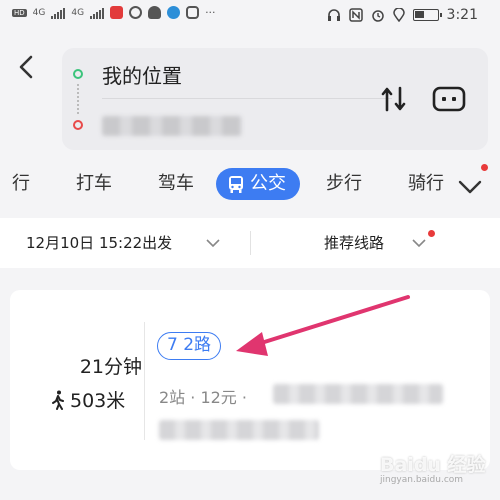 This screenshot has width=500, height=500. What do you see at coordinates (176, 184) in the screenshot?
I see `tab-drive: 驾车` at bounding box center [176, 184].